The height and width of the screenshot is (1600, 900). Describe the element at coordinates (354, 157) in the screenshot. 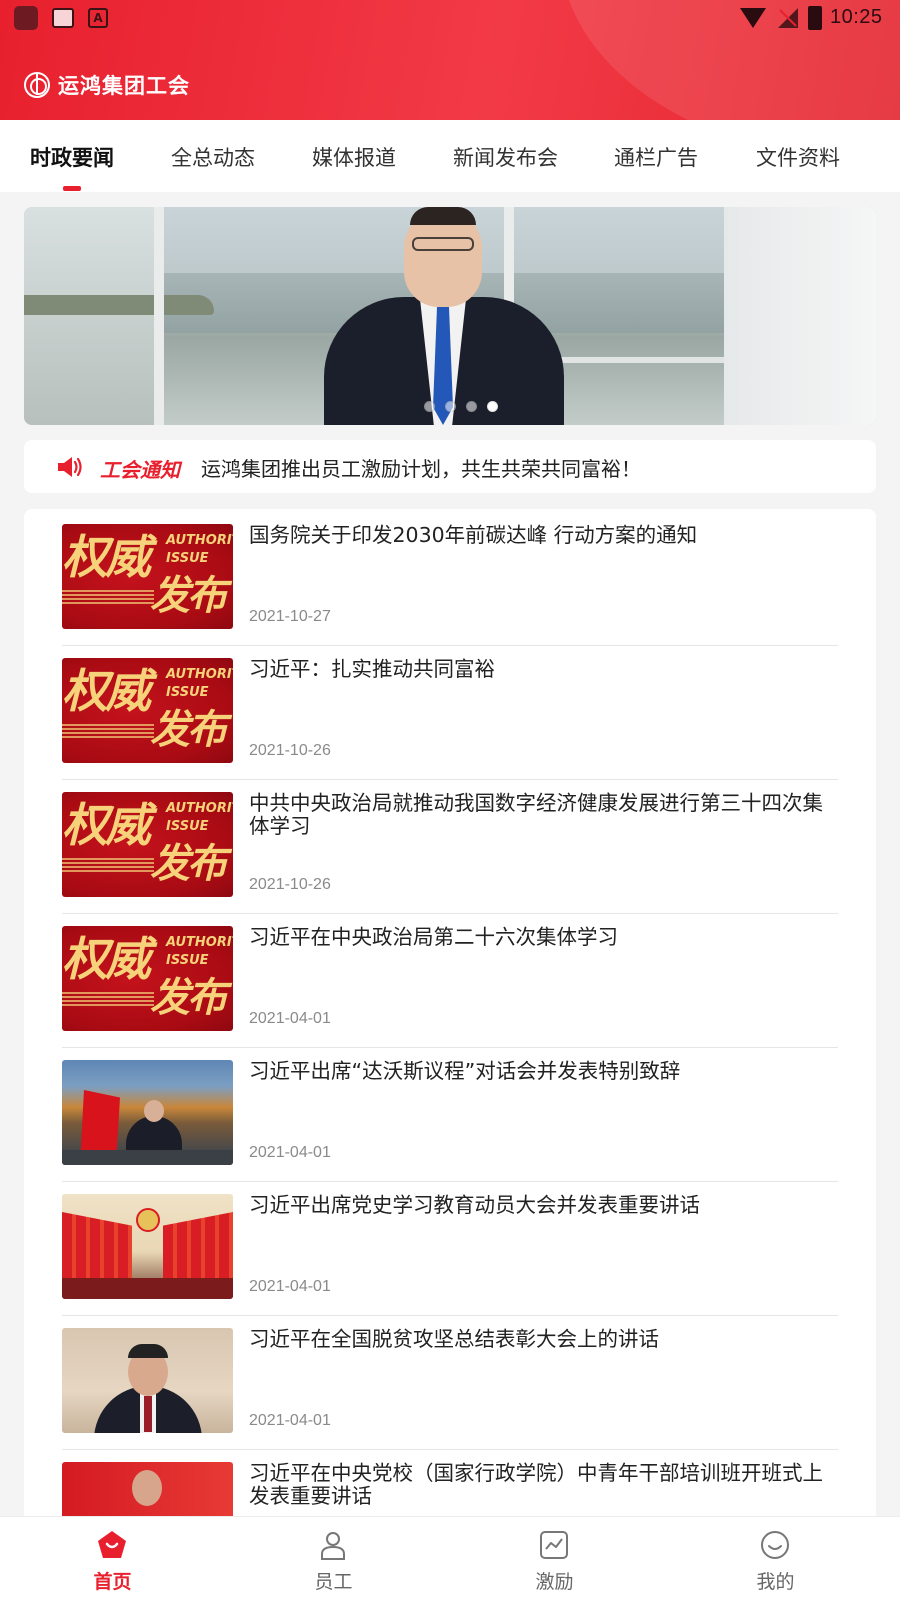

I see `tab-media-reports: 媒体报道` at that location.